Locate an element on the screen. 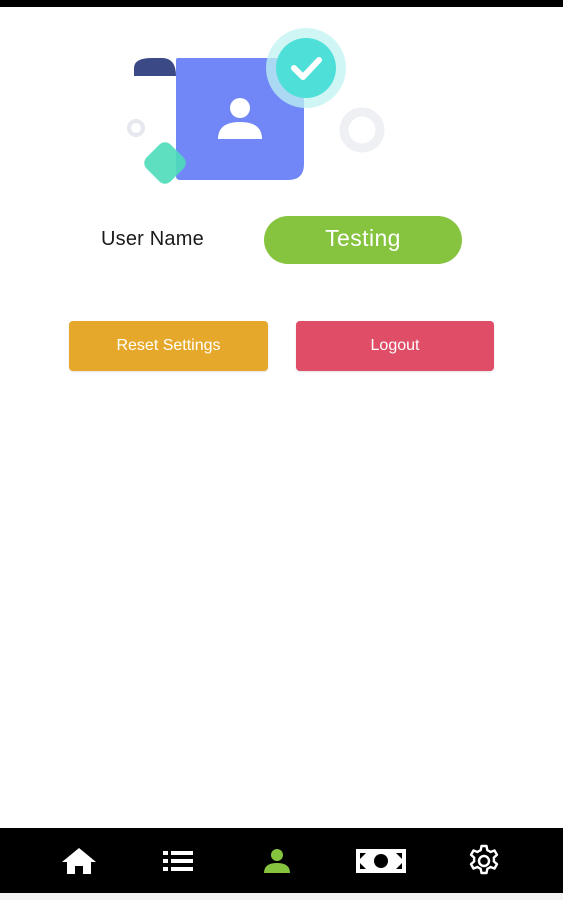 This screenshot has width=563, height=900. reset-settings-button: Reset Settings is located at coordinates (168, 346).